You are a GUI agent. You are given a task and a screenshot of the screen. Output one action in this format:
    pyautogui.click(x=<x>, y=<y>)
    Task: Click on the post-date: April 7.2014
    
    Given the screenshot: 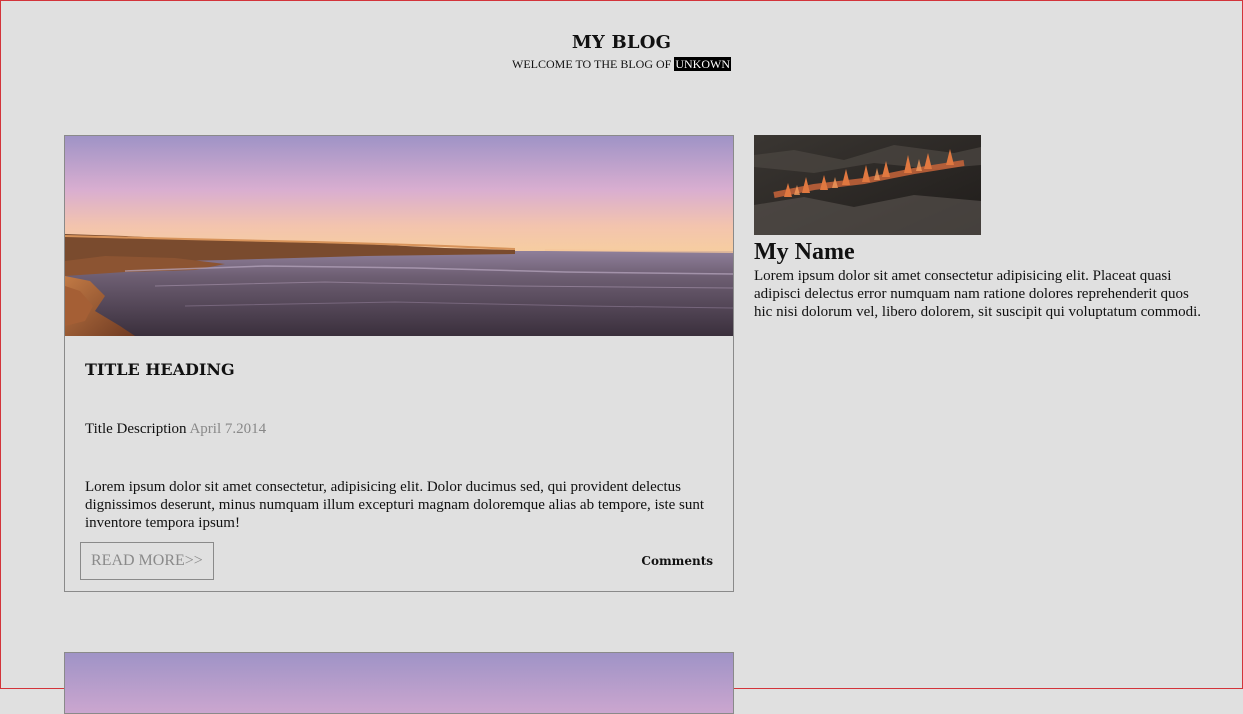 What is the action you would take?
    pyautogui.click(x=228, y=429)
    